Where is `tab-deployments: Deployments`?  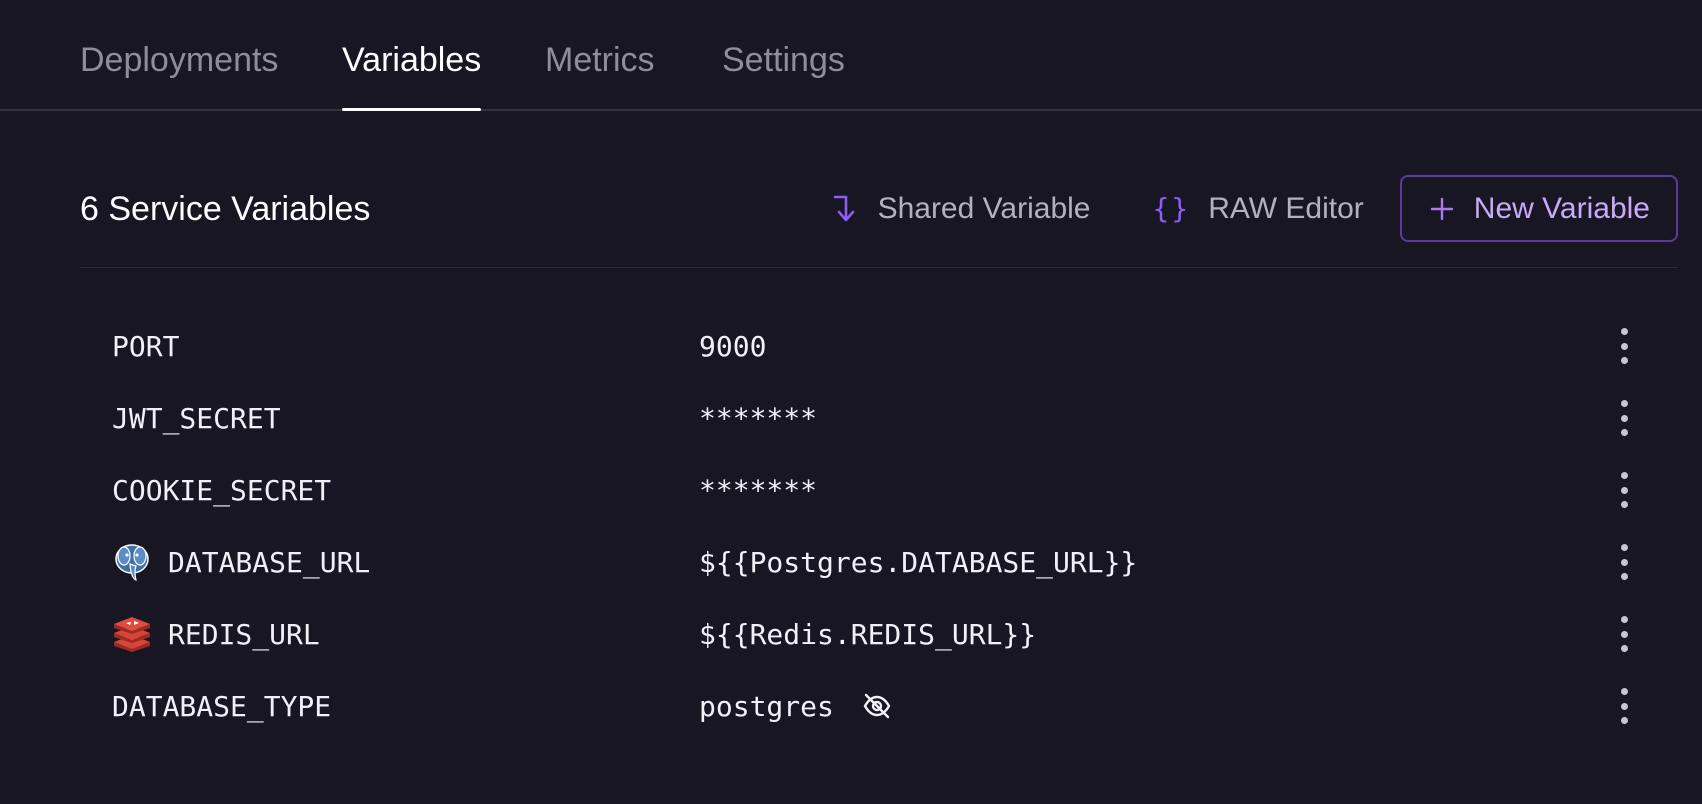
tab-deployments: Deployments is located at coordinates (179, 60).